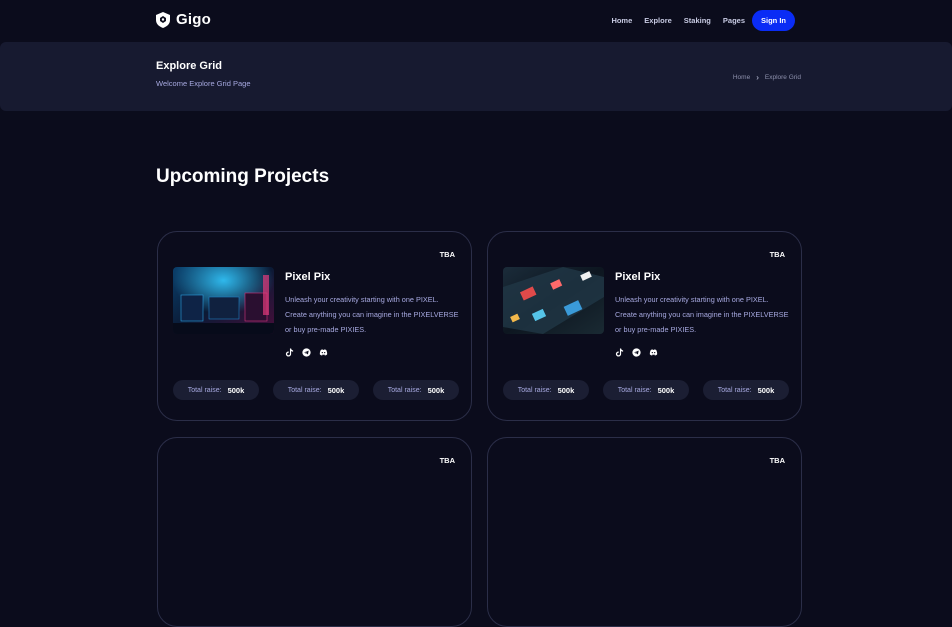  Describe the element at coordinates (189, 66) in the screenshot. I see `page-title: Explore Grid` at that location.